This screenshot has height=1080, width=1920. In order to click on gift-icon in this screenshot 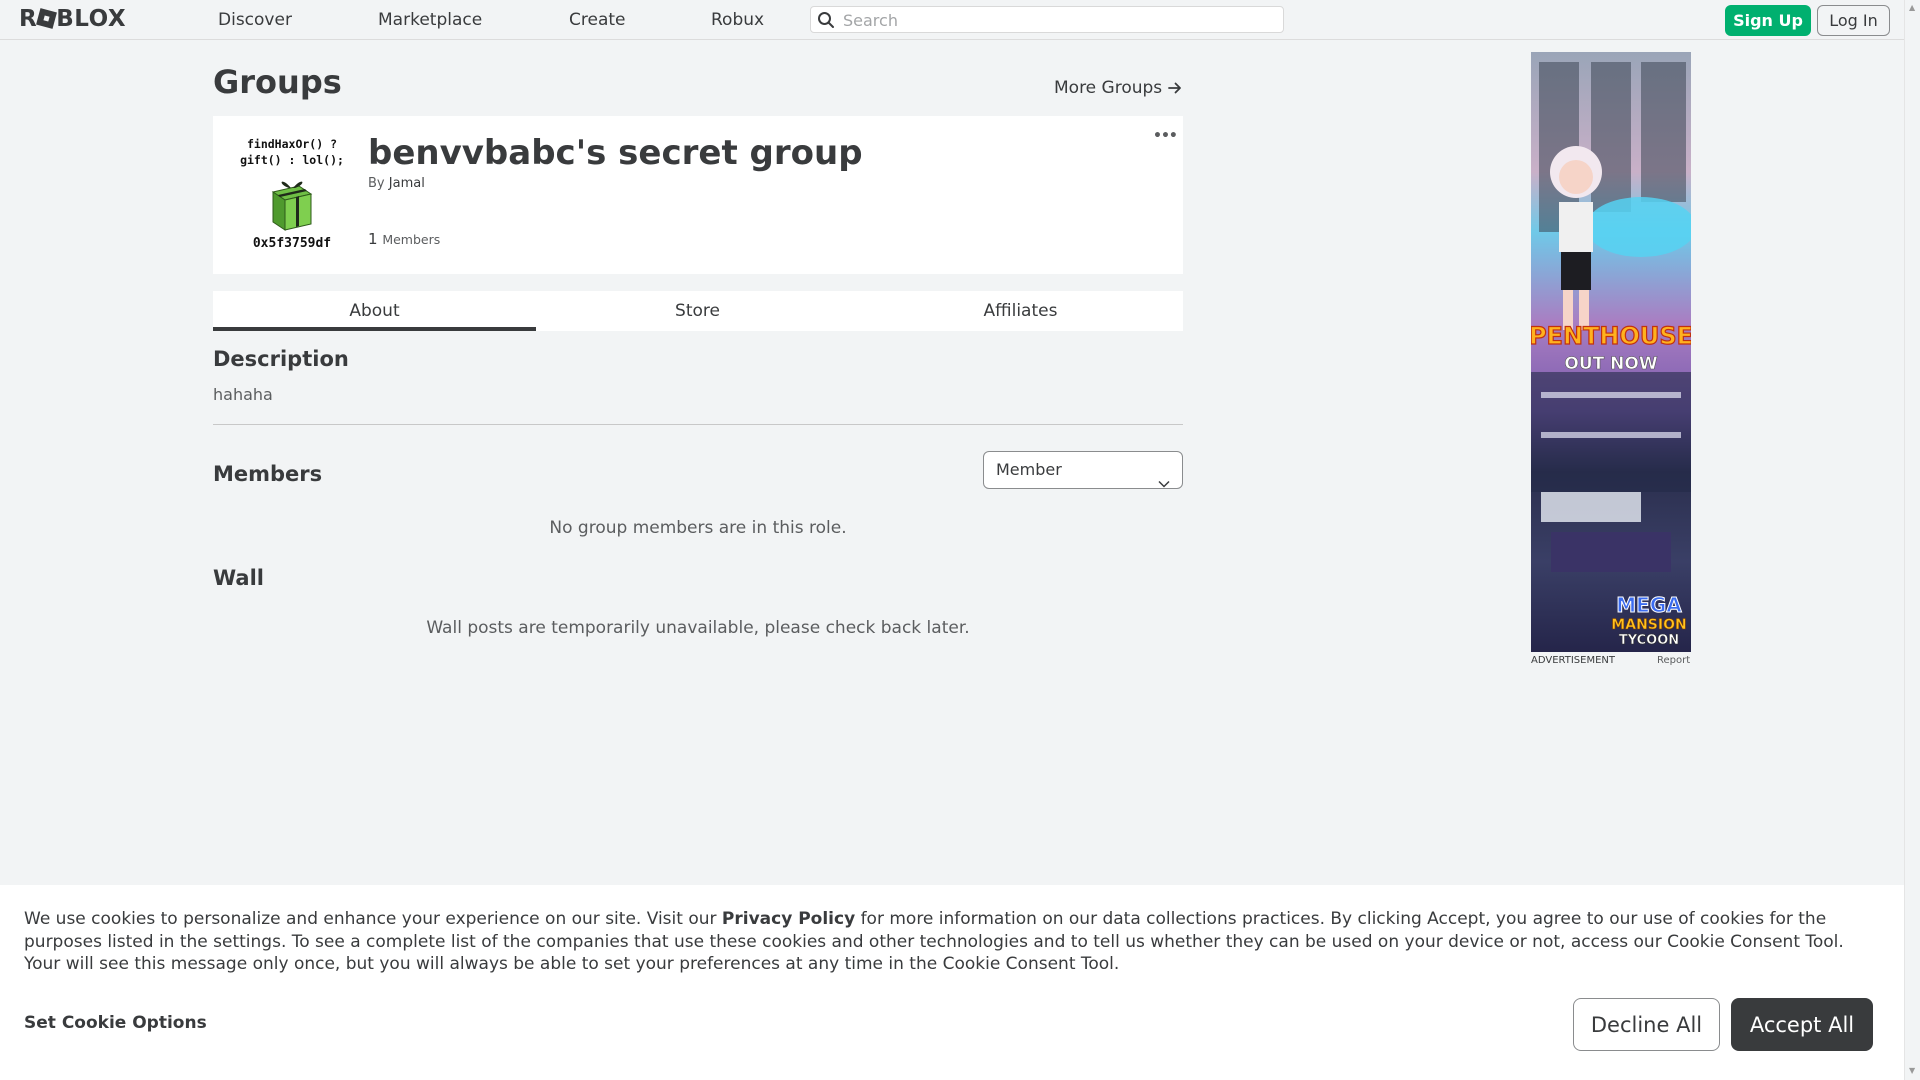, I will do `click(292, 205)`.